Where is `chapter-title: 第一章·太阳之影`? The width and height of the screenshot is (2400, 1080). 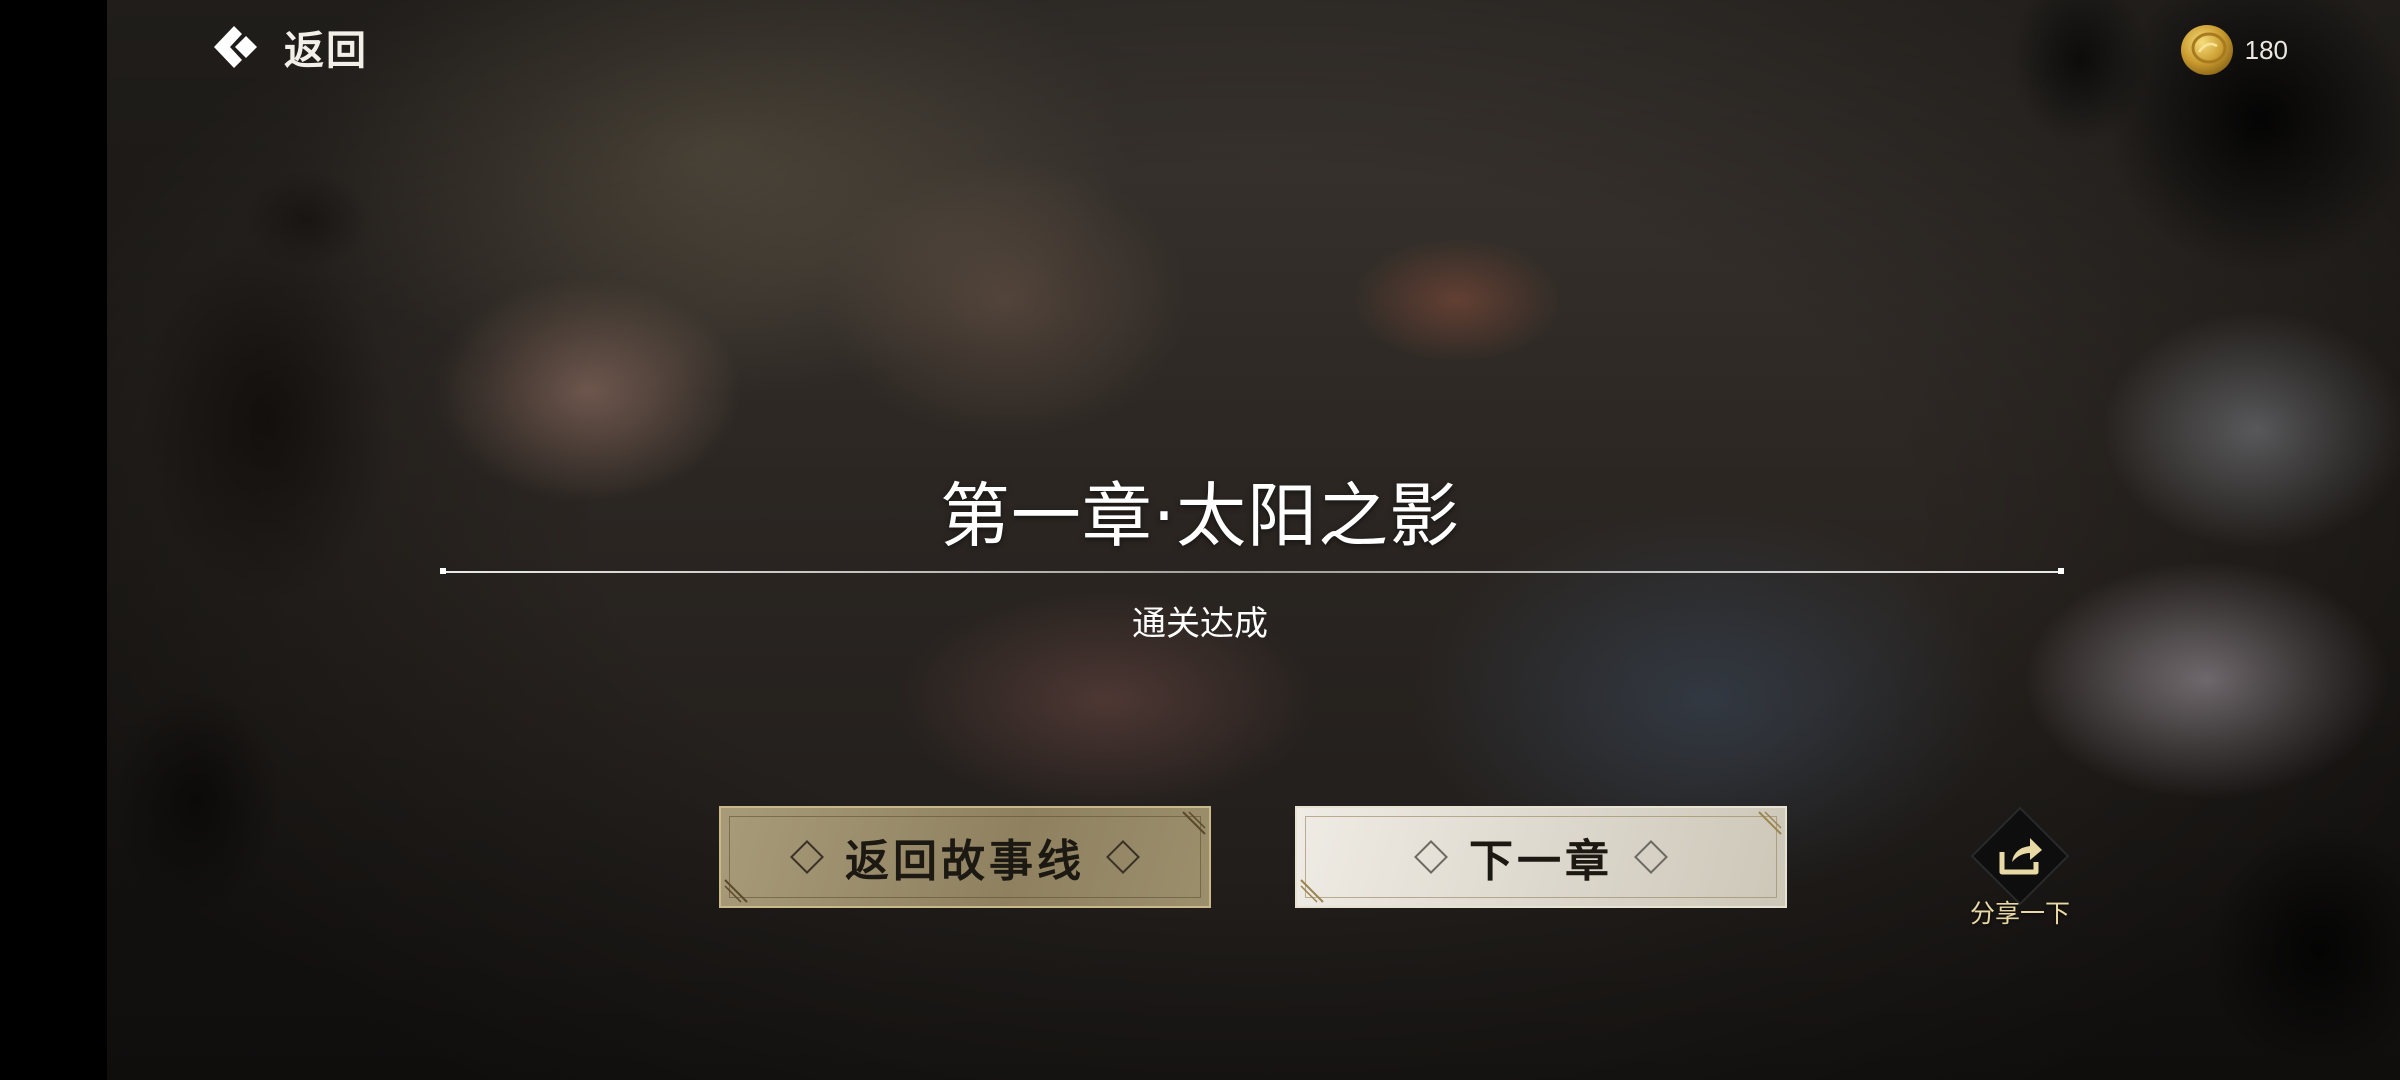 chapter-title: 第一章·太阳之影 is located at coordinates (1200, 516).